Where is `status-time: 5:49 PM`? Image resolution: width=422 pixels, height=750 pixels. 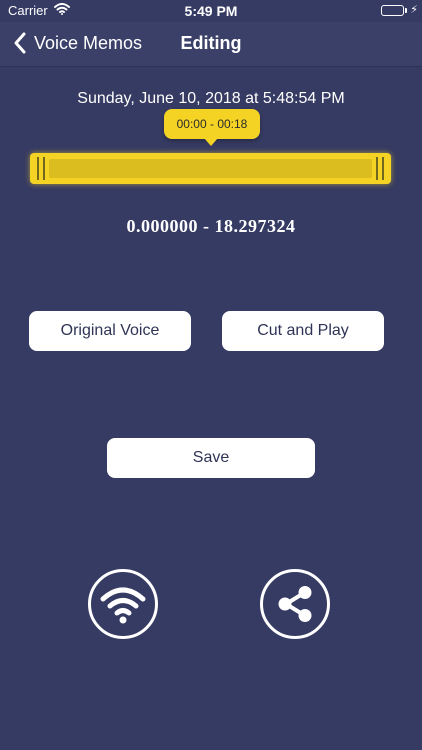 status-time: 5:49 PM is located at coordinates (211, 11).